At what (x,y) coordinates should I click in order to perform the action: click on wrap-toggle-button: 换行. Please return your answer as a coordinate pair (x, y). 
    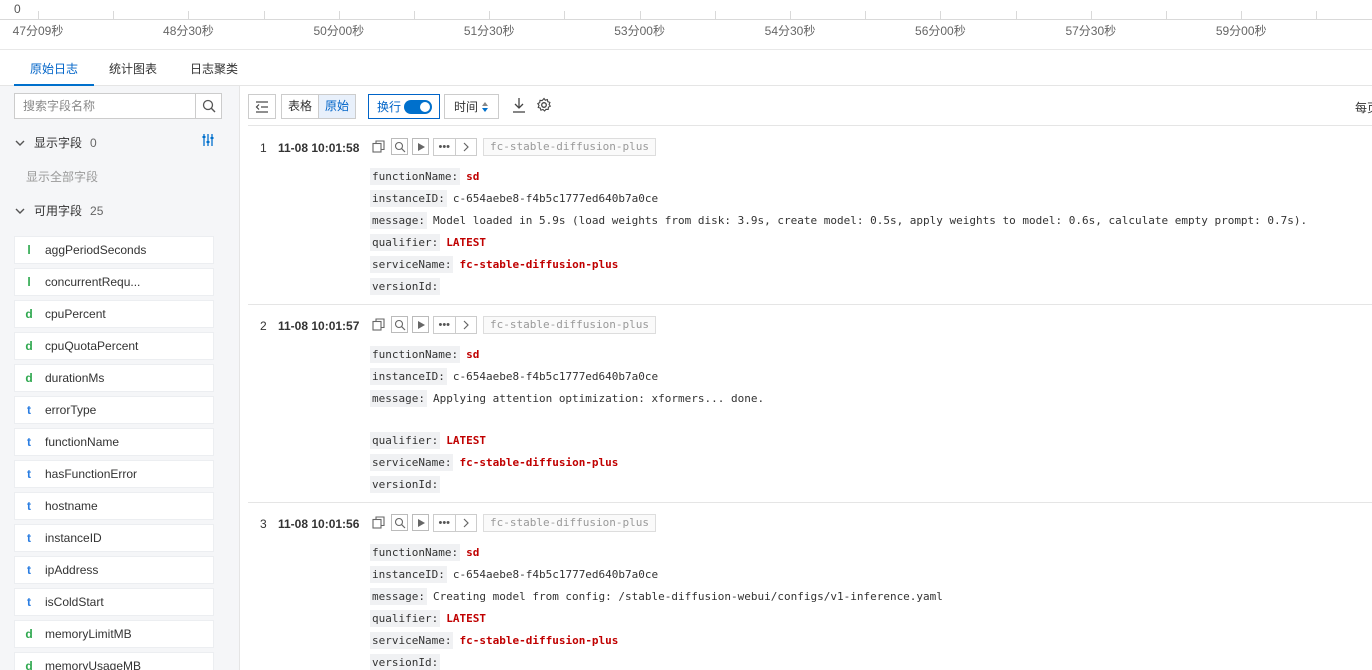
    Looking at the image, I should click on (404, 106).